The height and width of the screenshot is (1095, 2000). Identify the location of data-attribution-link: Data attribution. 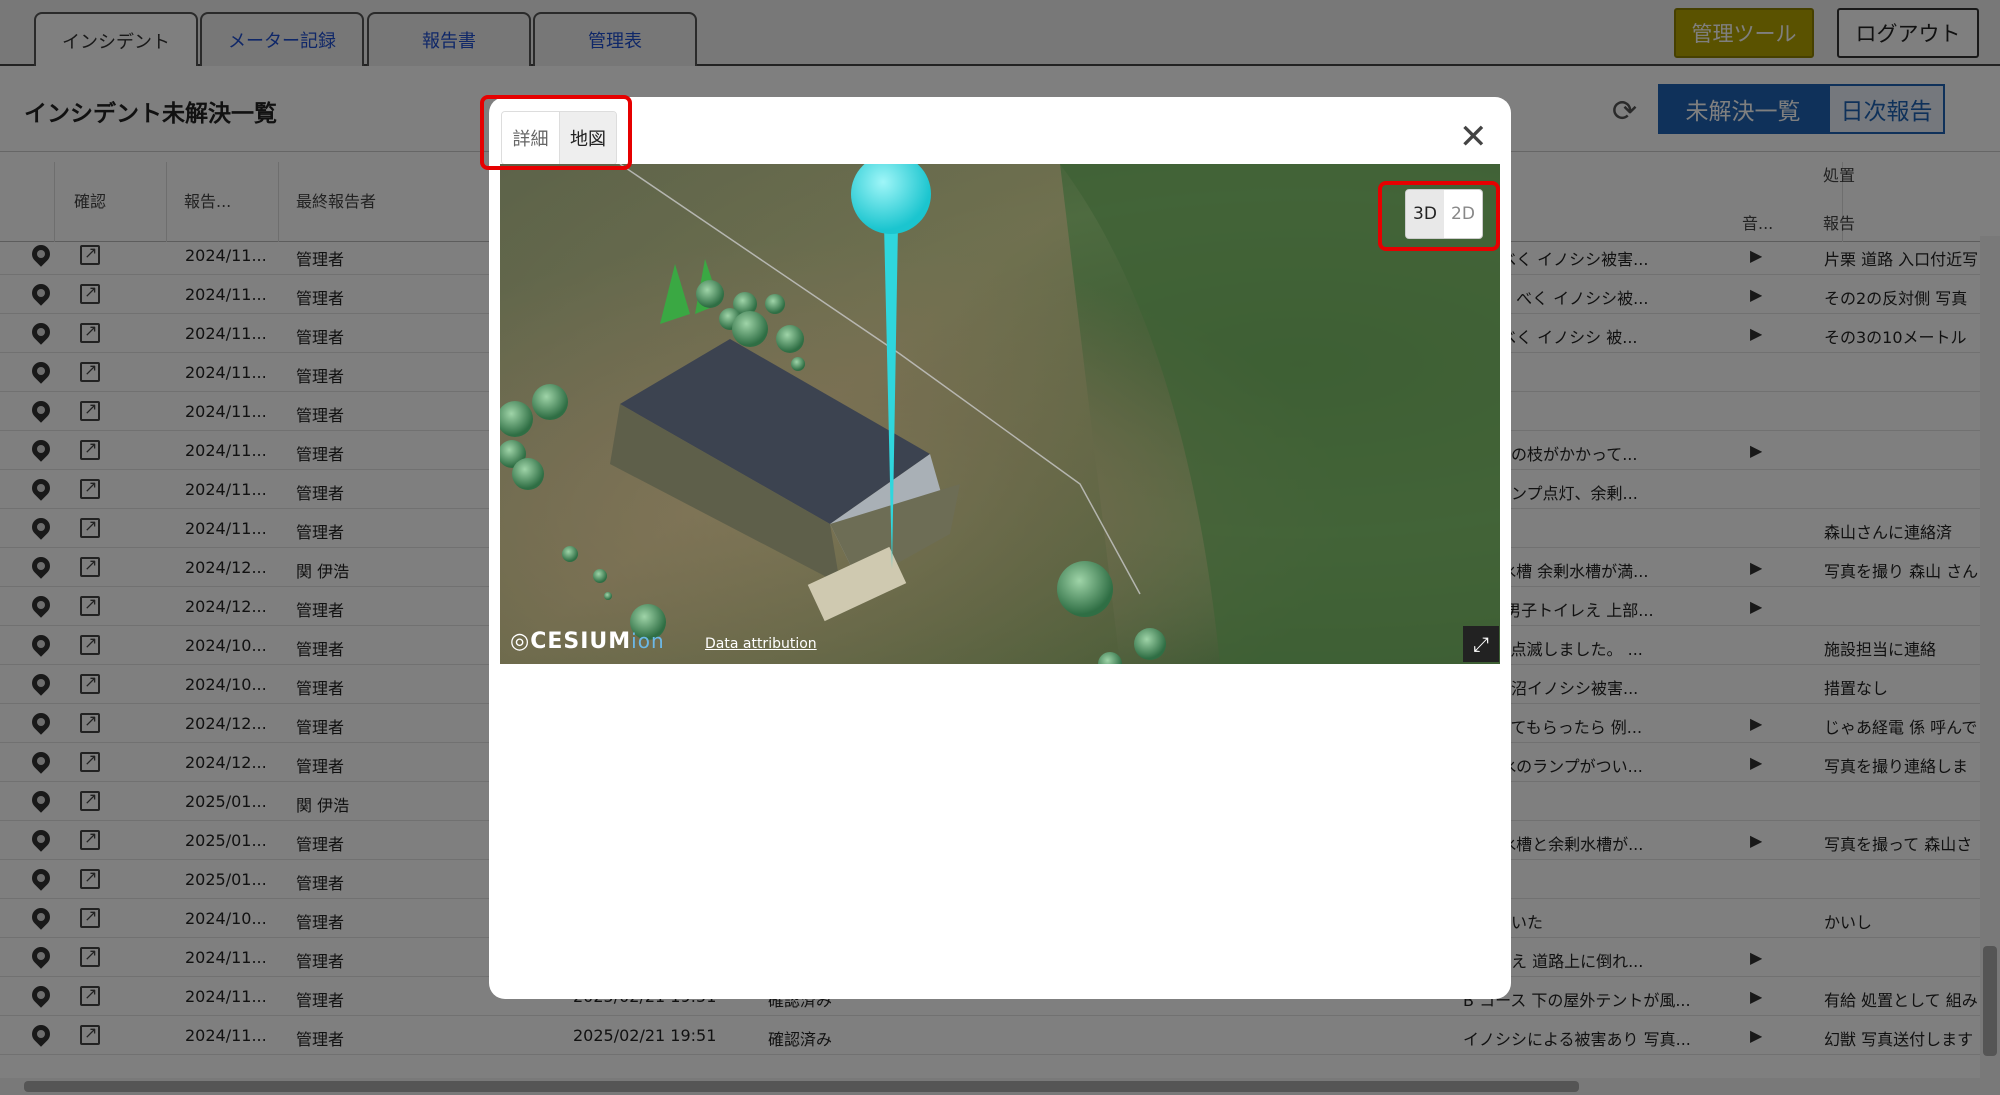
(761, 644).